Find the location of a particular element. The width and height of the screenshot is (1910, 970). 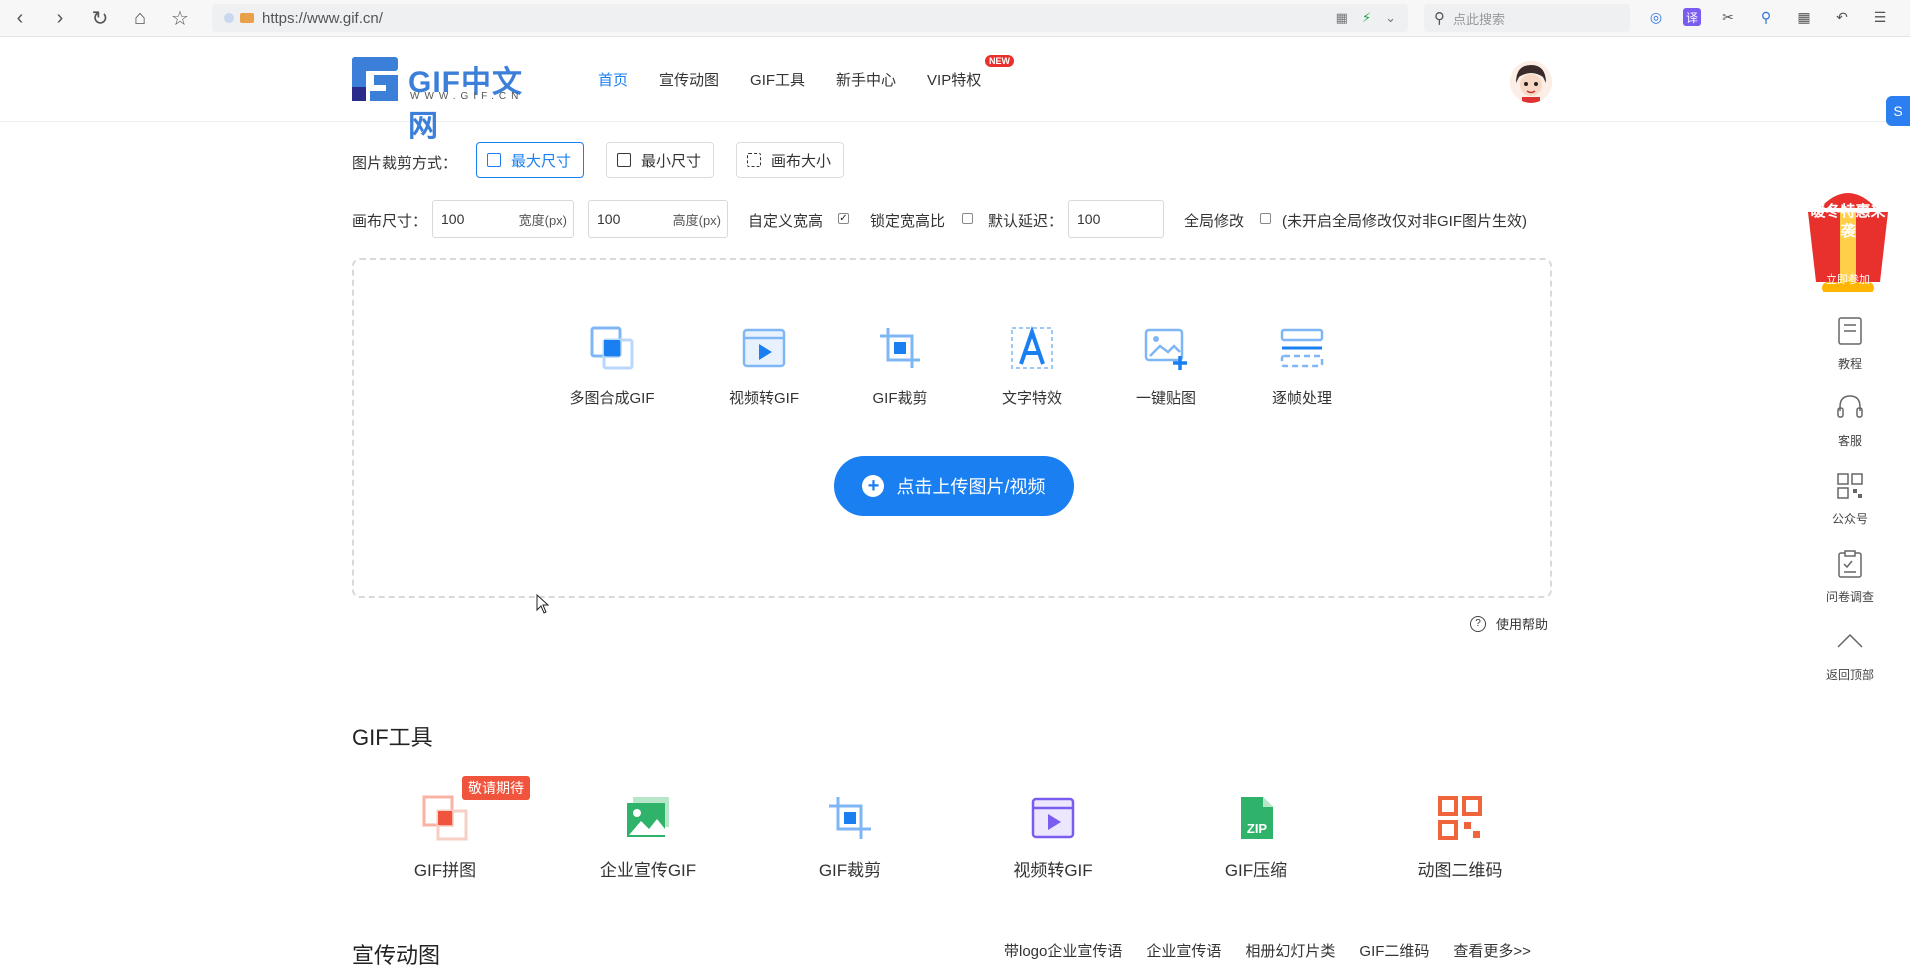

lock-ratio-label: 锁定宽高比 is located at coordinates (908, 221).